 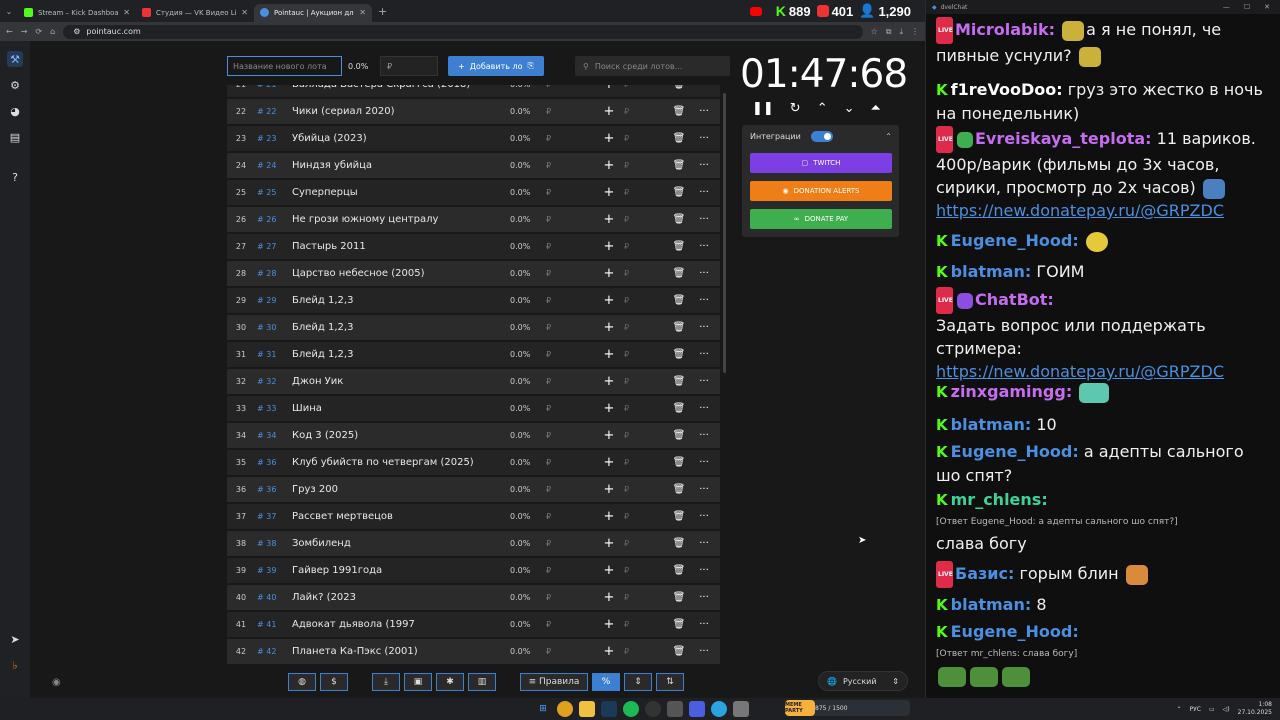 What do you see at coordinates (1195, 709) in the screenshot?
I see `language-indicator: РУС` at bounding box center [1195, 709].